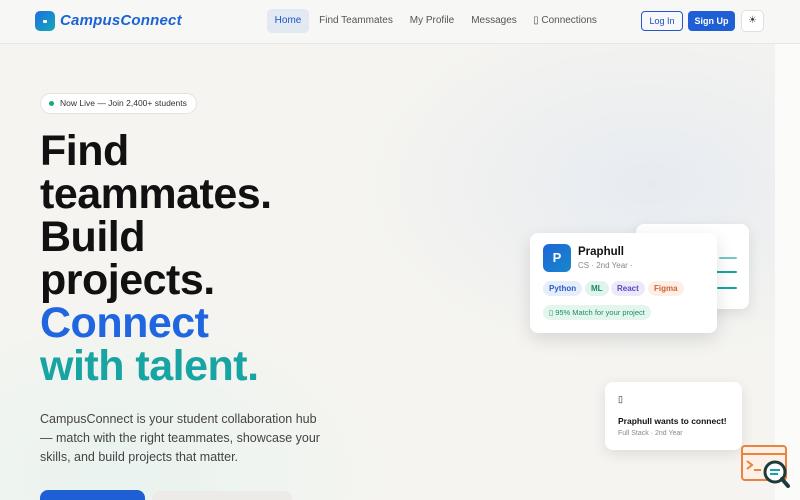 The height and width of the screenshot is (500, 800). I want to click on notification-subtitle: Full Stack · 2nd Year, so click(650, 433).